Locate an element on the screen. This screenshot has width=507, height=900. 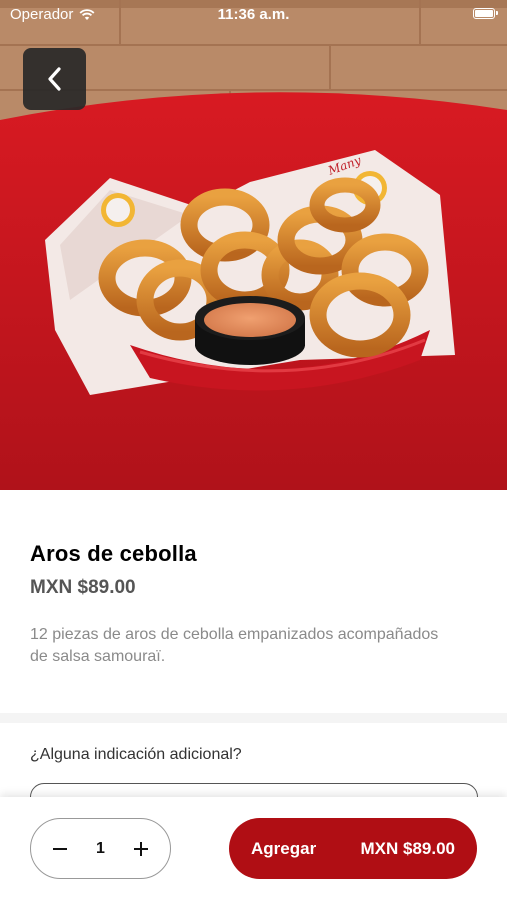
plus-icon is located at coordinates (141, 848).